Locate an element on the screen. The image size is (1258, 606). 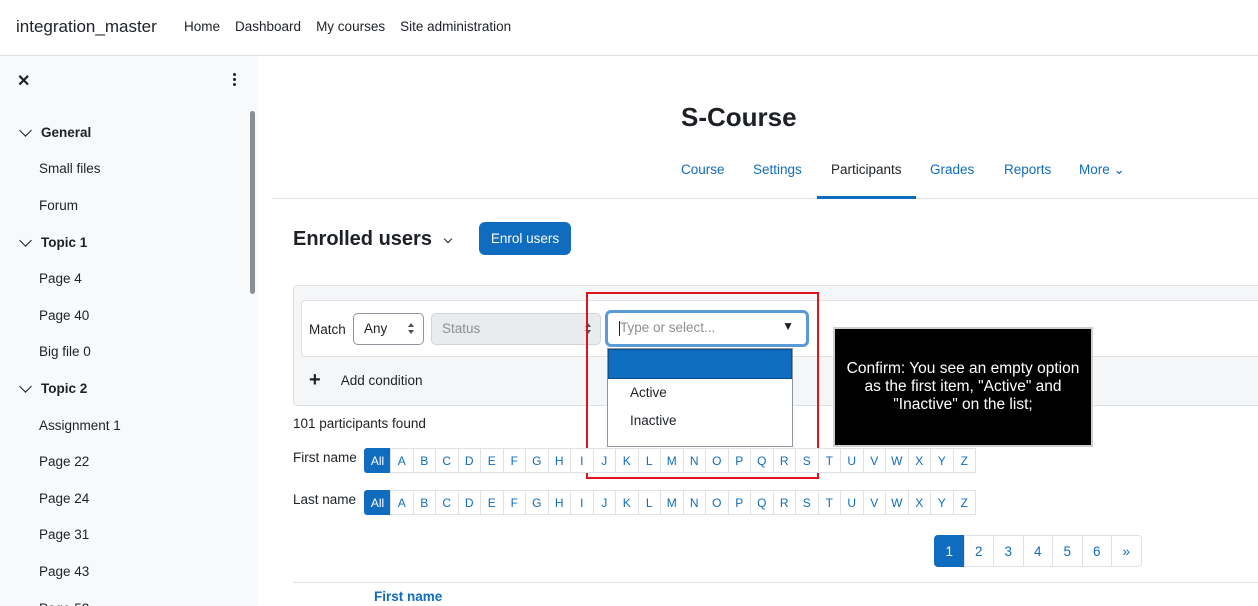
option-empty is located at coordinates (700, 364).